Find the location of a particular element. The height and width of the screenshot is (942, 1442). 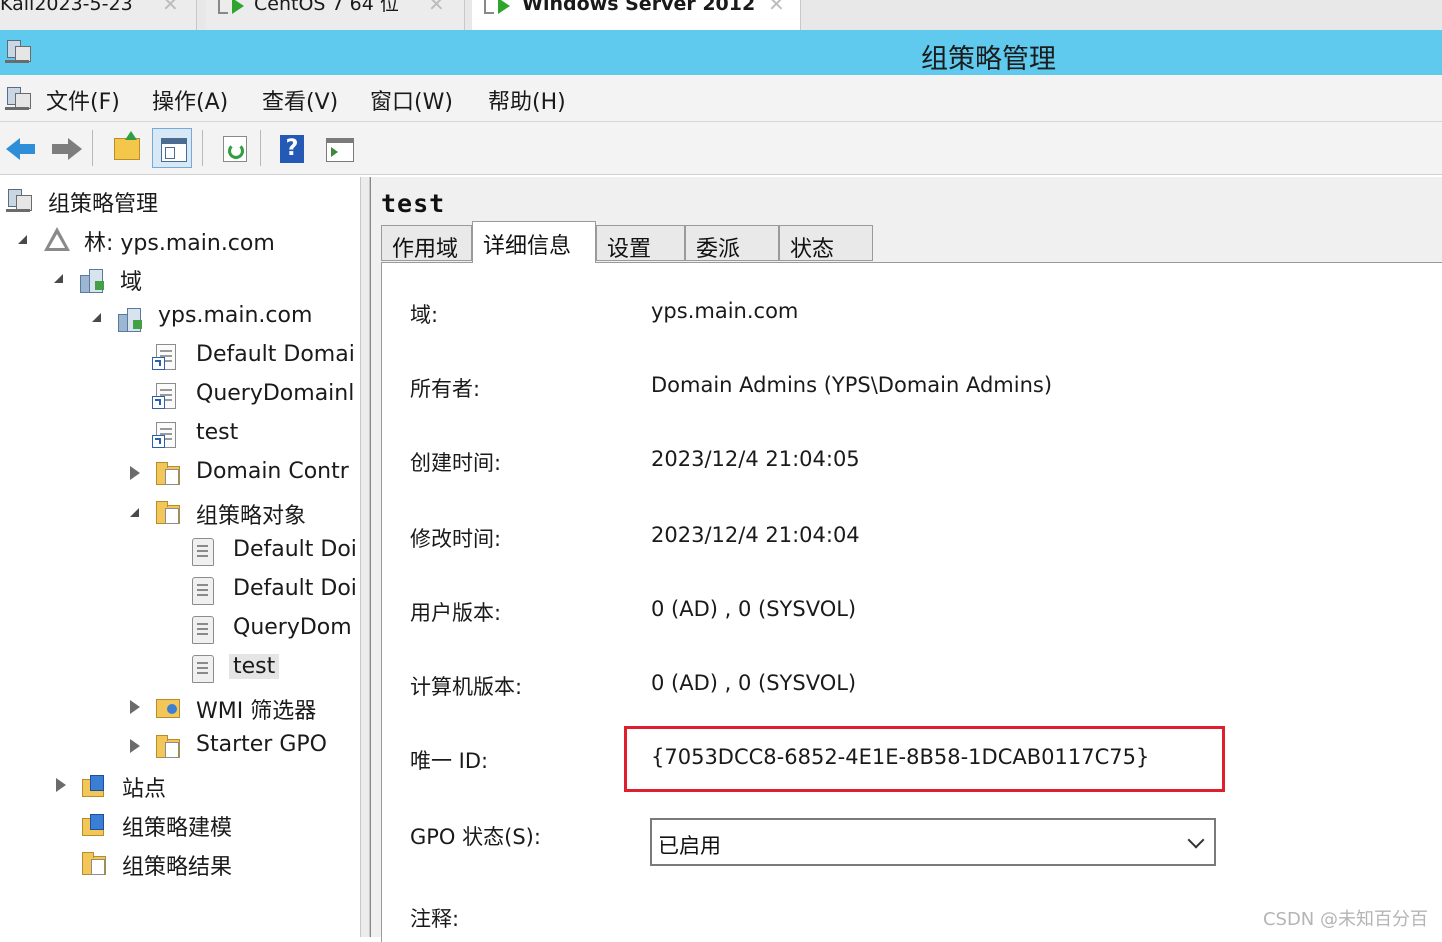

system-menu-icon is located at coordinates (18, 98).